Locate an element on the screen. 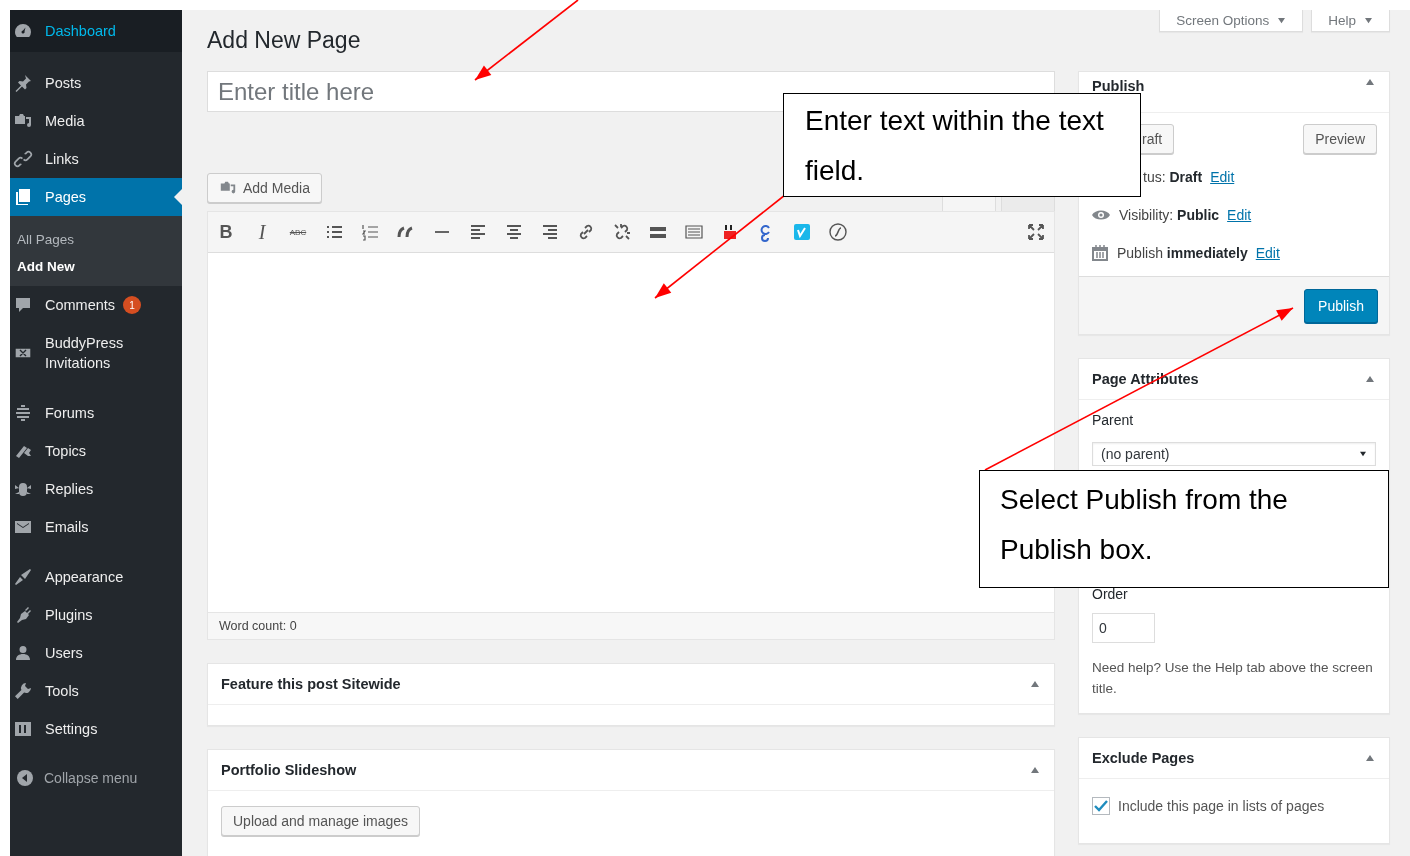 The height and width of the screenshot is (856, 1410). link-icon is located at coordinates (23, 159).